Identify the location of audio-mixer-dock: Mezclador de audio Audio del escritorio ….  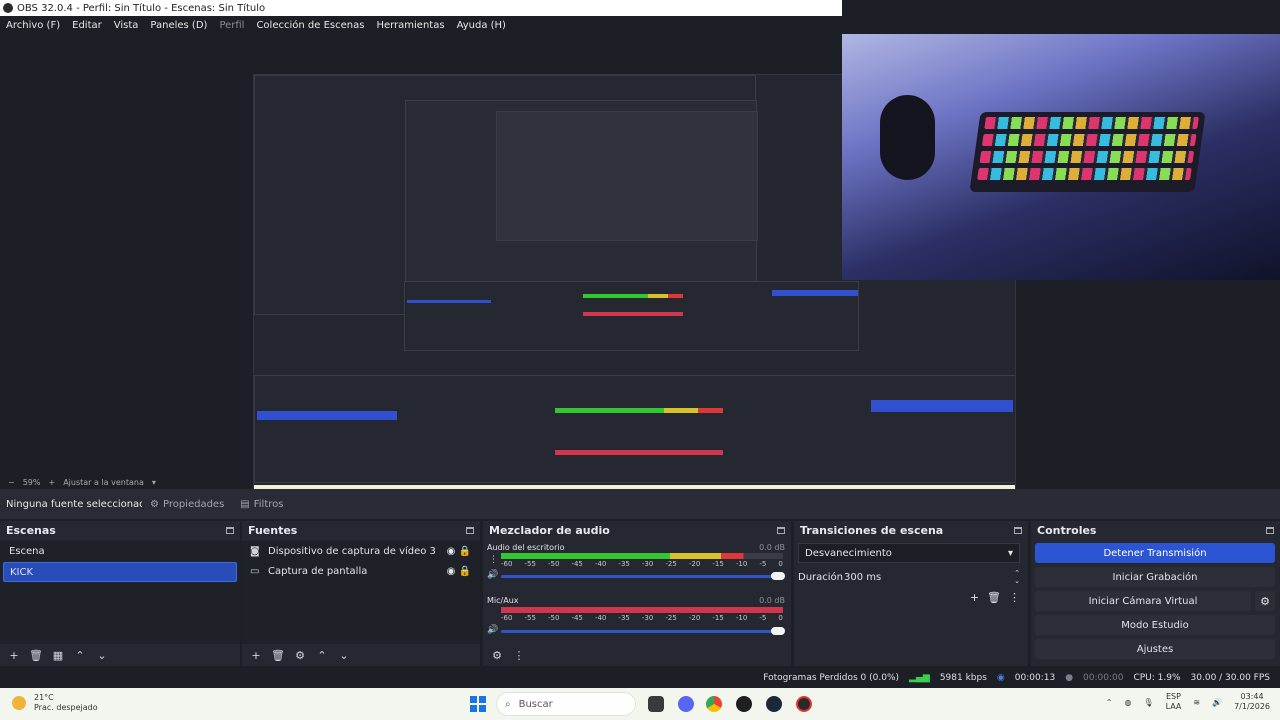
(637, 593).